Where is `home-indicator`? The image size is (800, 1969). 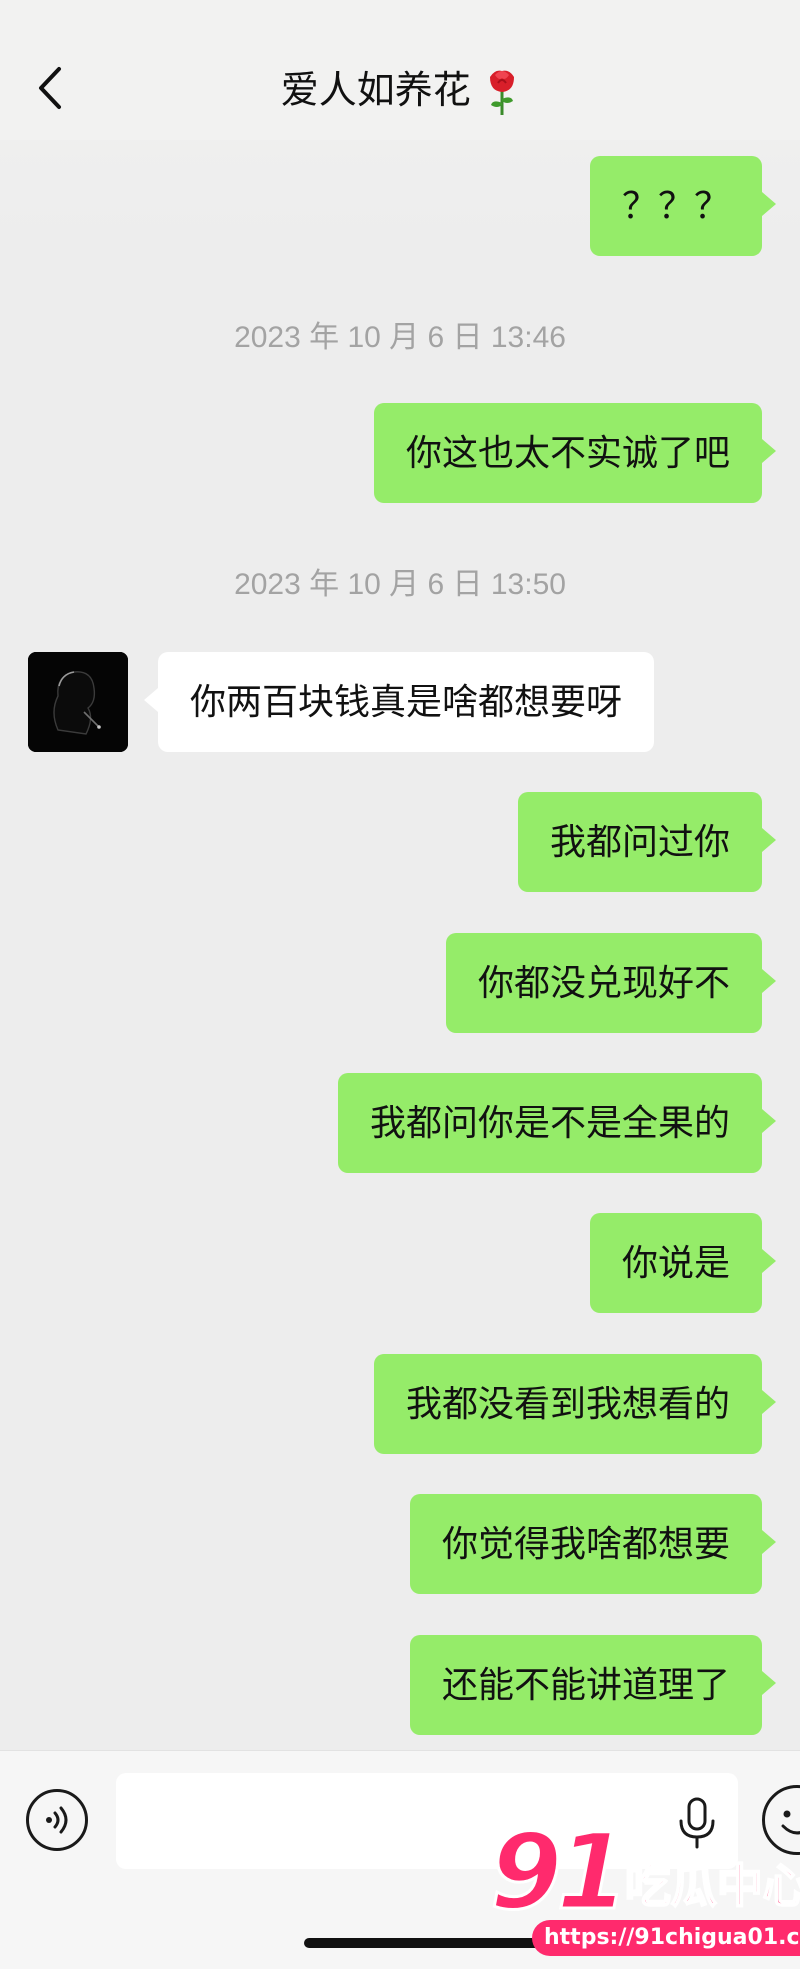 home-indicator is located at coordinates (474, 1943).